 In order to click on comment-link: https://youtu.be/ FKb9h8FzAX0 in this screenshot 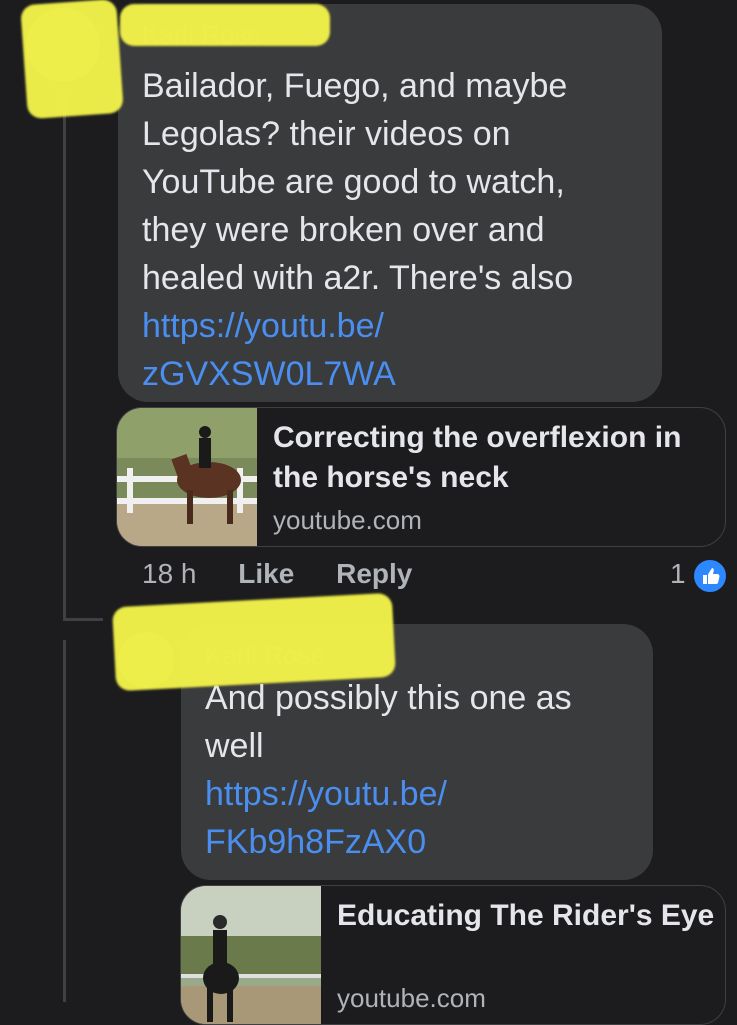, I will do `click(417, 818)`.